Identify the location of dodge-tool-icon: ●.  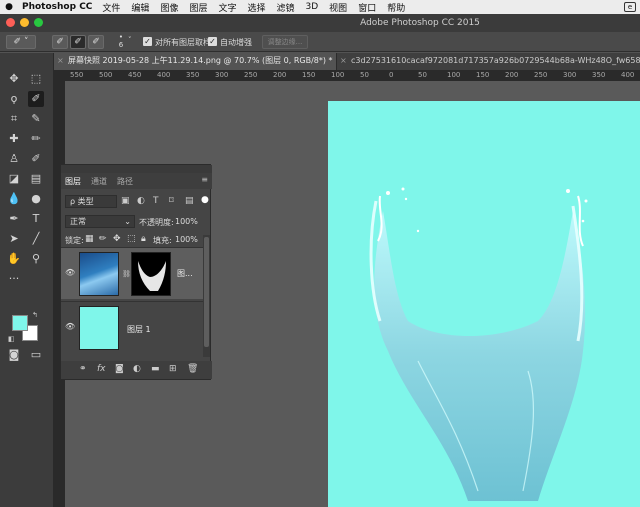
(36, 199).